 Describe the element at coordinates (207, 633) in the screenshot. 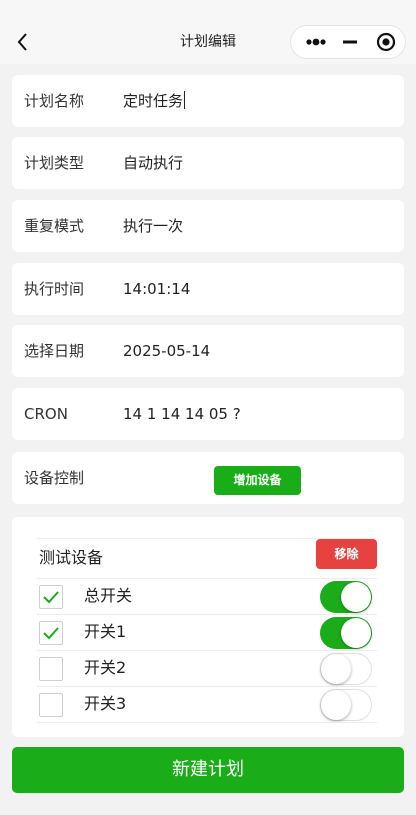

I see `switch-row: 开关1` at that location.